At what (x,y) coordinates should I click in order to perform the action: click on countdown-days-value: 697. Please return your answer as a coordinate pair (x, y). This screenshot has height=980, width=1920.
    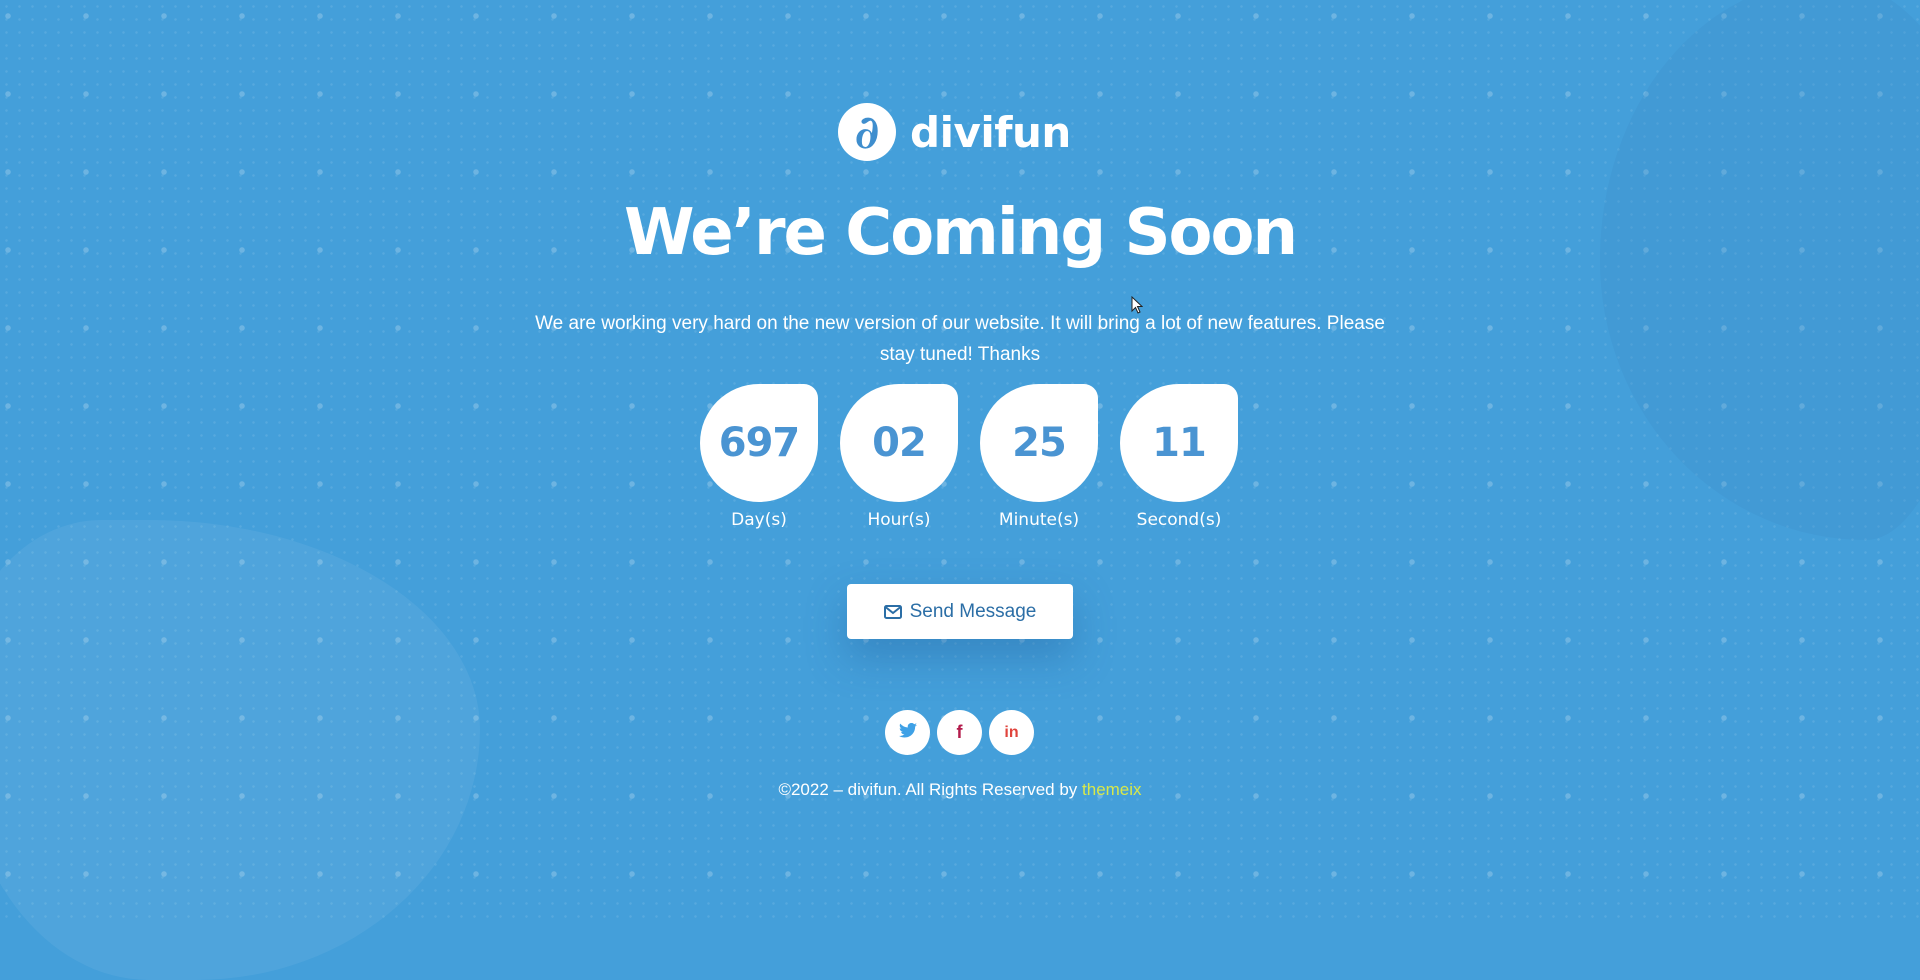
    Looking at the image, I should click on (759, 443).